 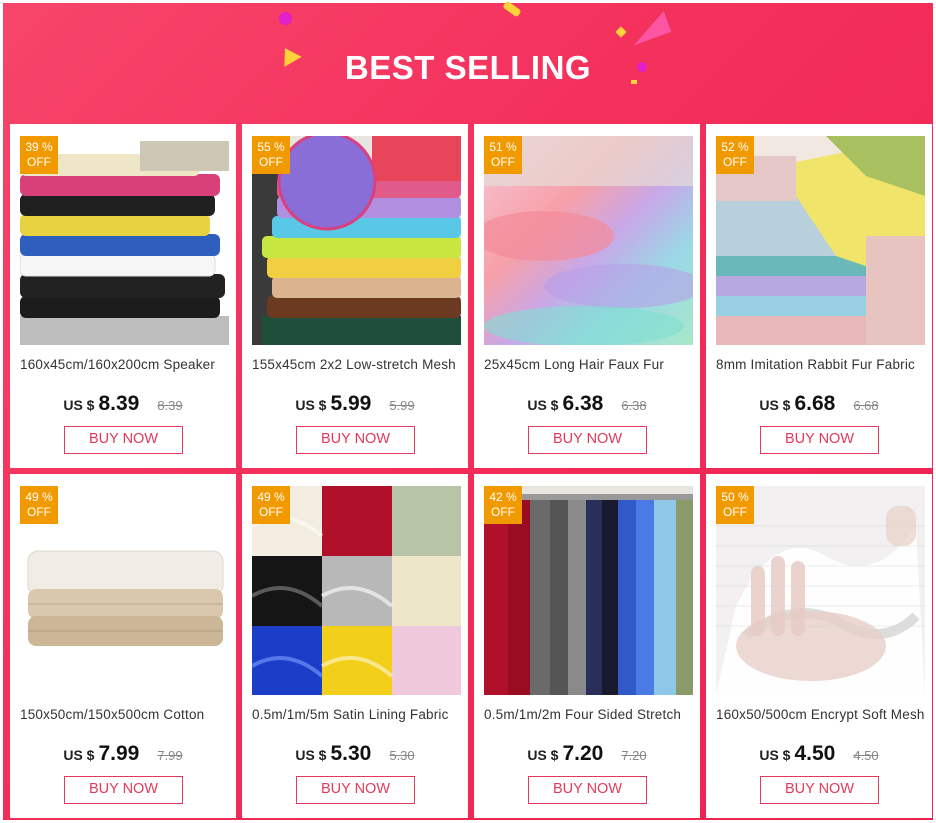 I want to click on price-row: US $6.68 6.68, so click(x=819, y=407).